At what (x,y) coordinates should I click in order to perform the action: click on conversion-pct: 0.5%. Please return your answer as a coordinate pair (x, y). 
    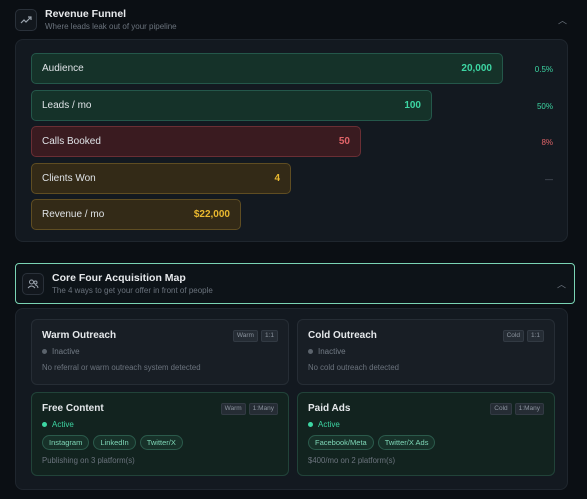
    Looking at the image, I should click on (543, 69).